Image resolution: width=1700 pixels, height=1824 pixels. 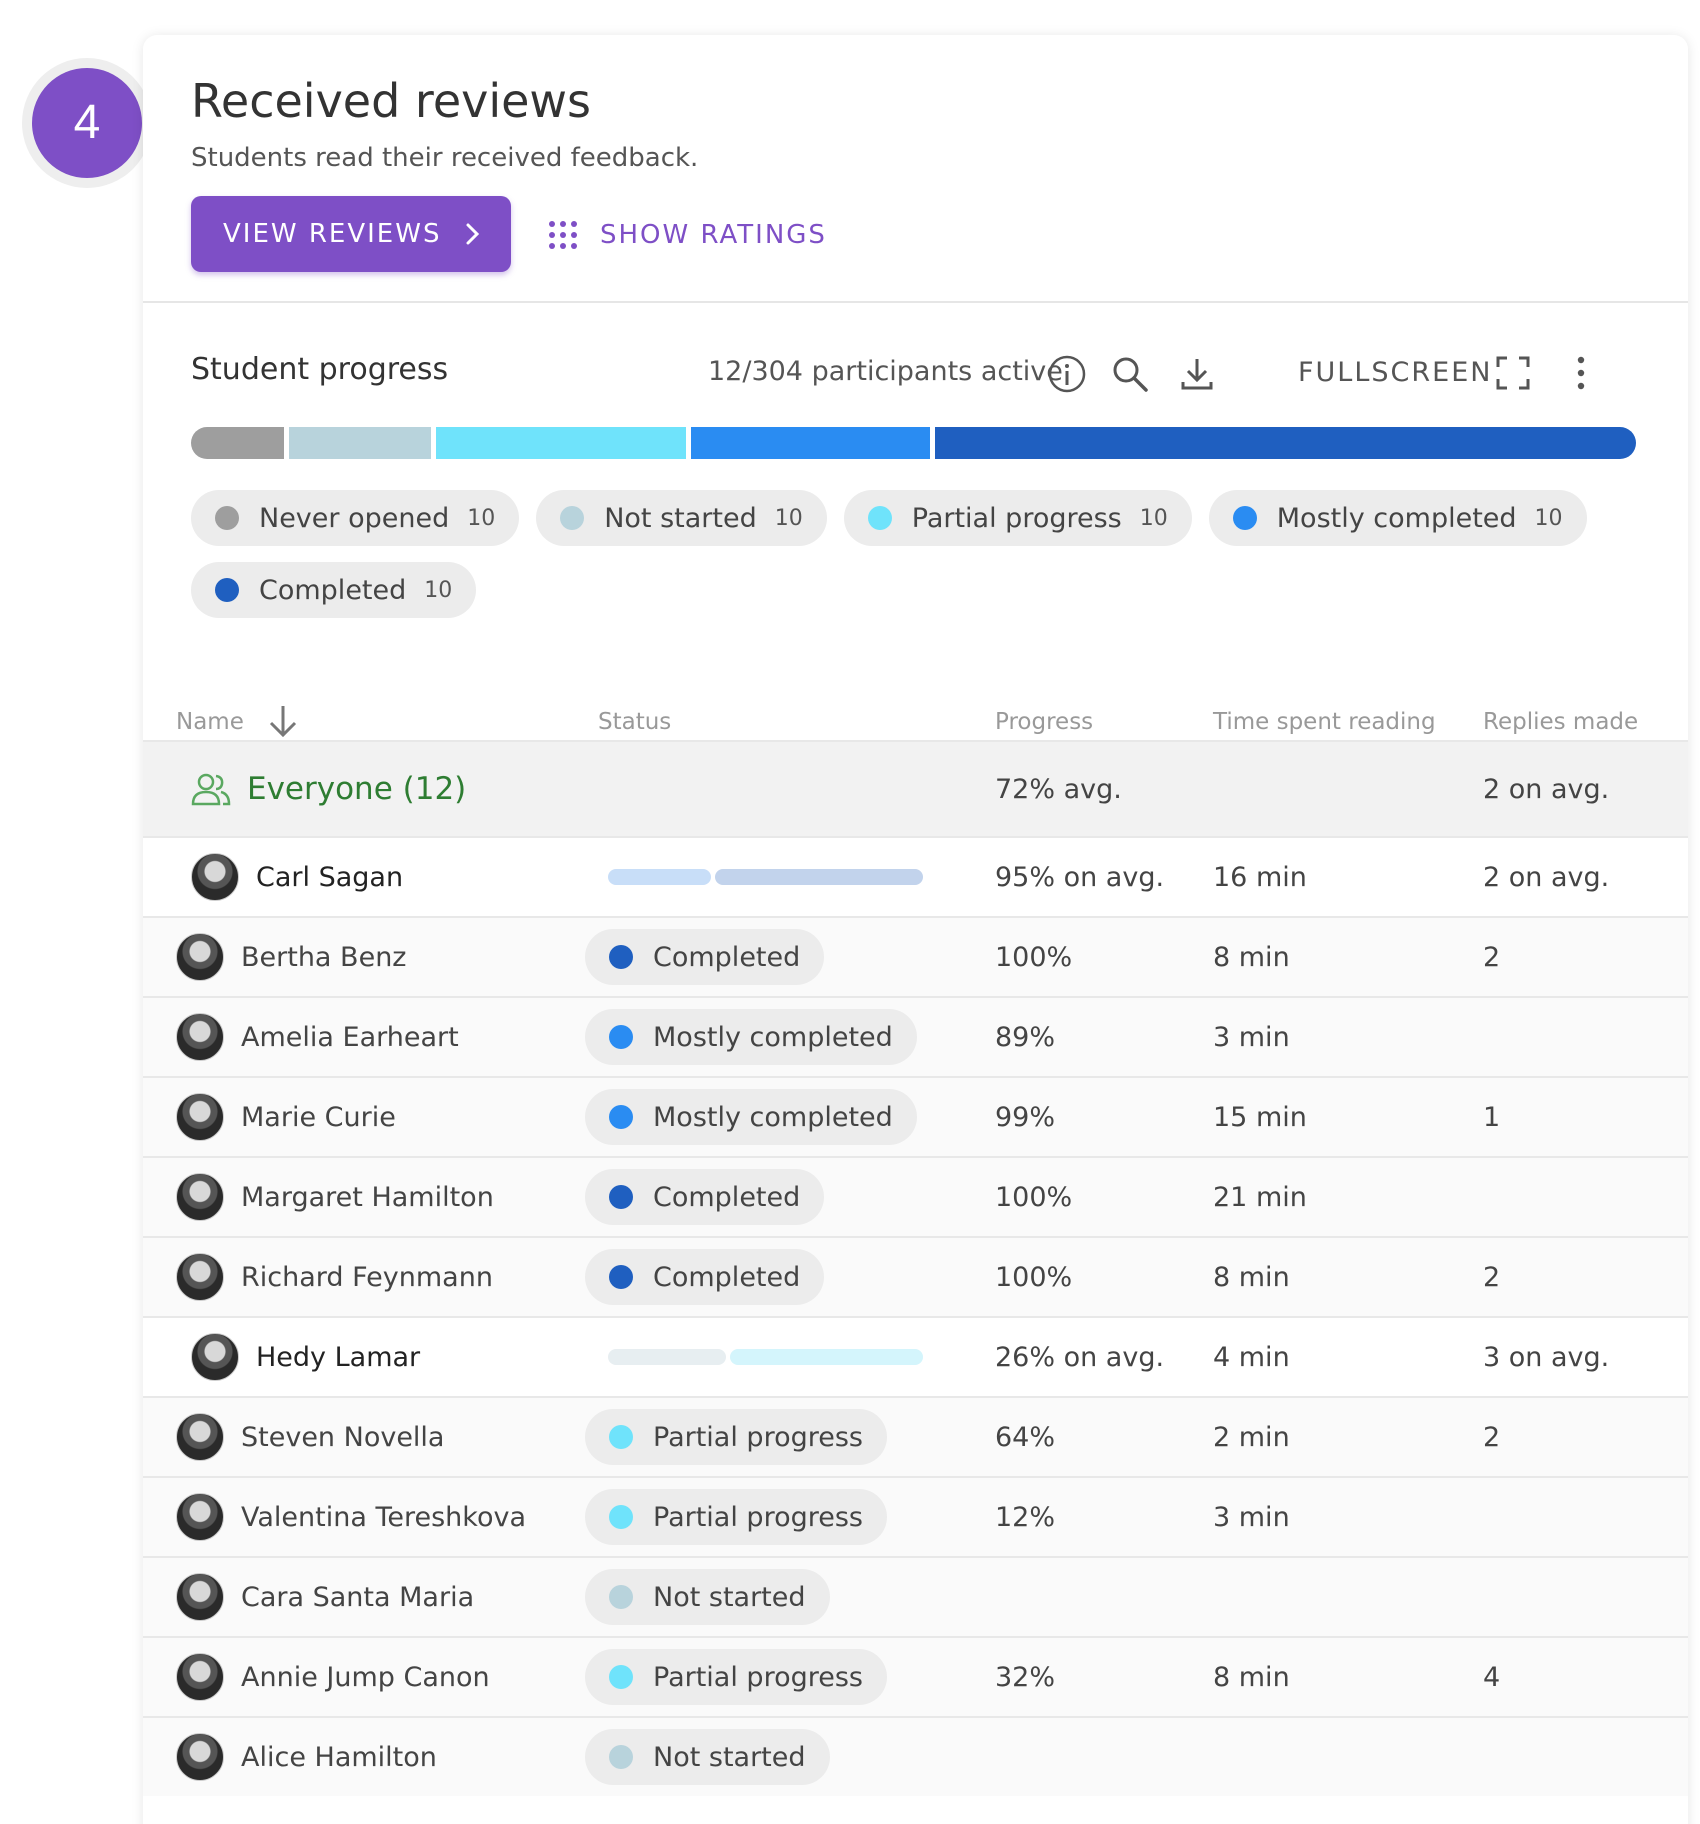 What do you see at coordinates (1560, 722) in the screenshot?
I see `column-replies: Replies made` at bounding box center [1560, 722].